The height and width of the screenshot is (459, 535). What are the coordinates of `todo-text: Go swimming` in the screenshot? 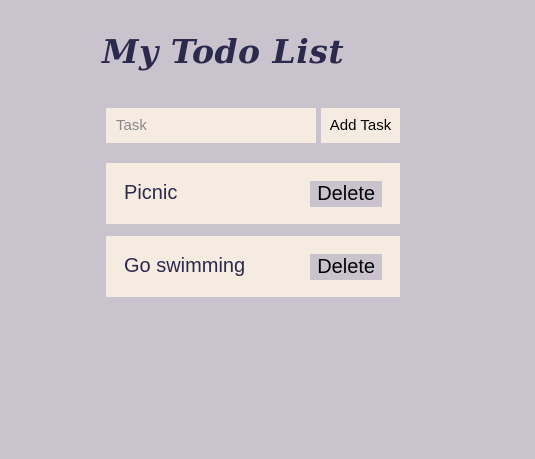 It's located at (185, 266).